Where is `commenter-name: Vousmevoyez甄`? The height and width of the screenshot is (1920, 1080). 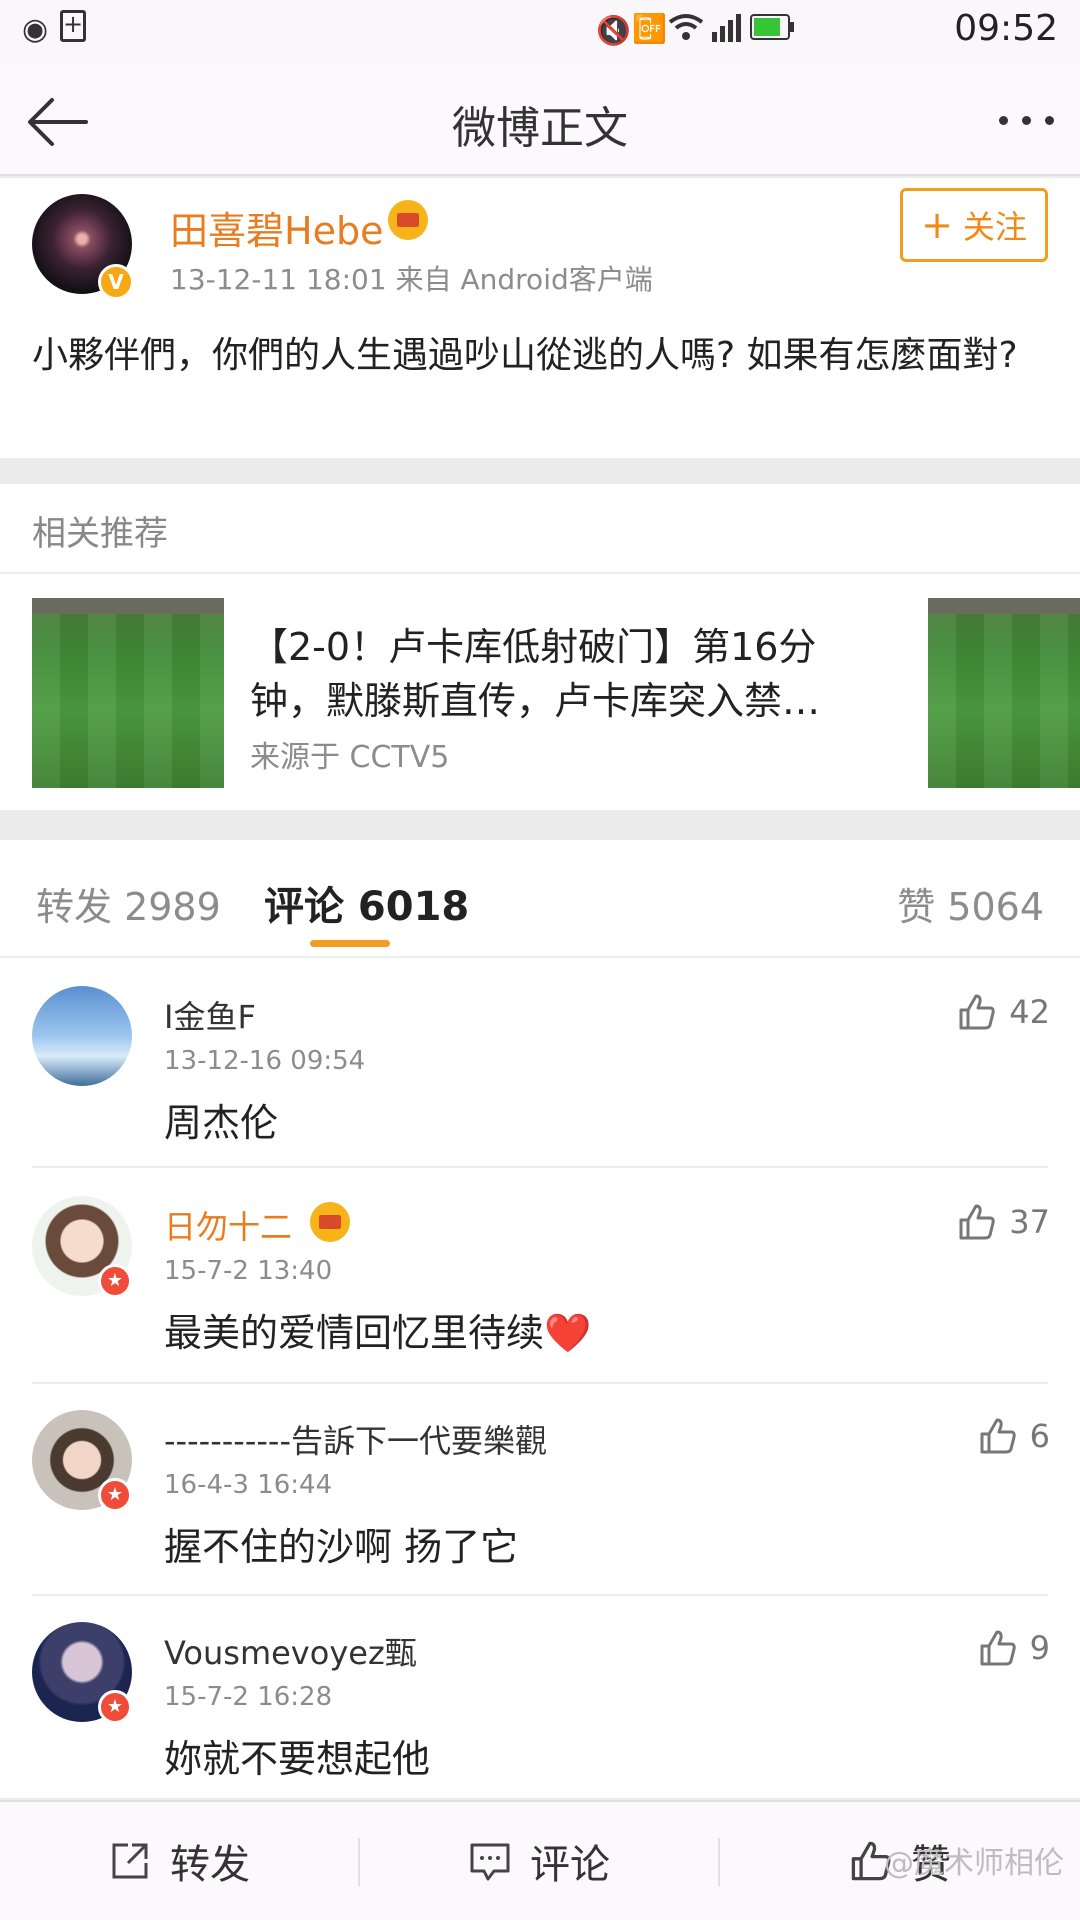
commenter-name: Vousmevoyez甄 is located at coordinates (290, 1651).